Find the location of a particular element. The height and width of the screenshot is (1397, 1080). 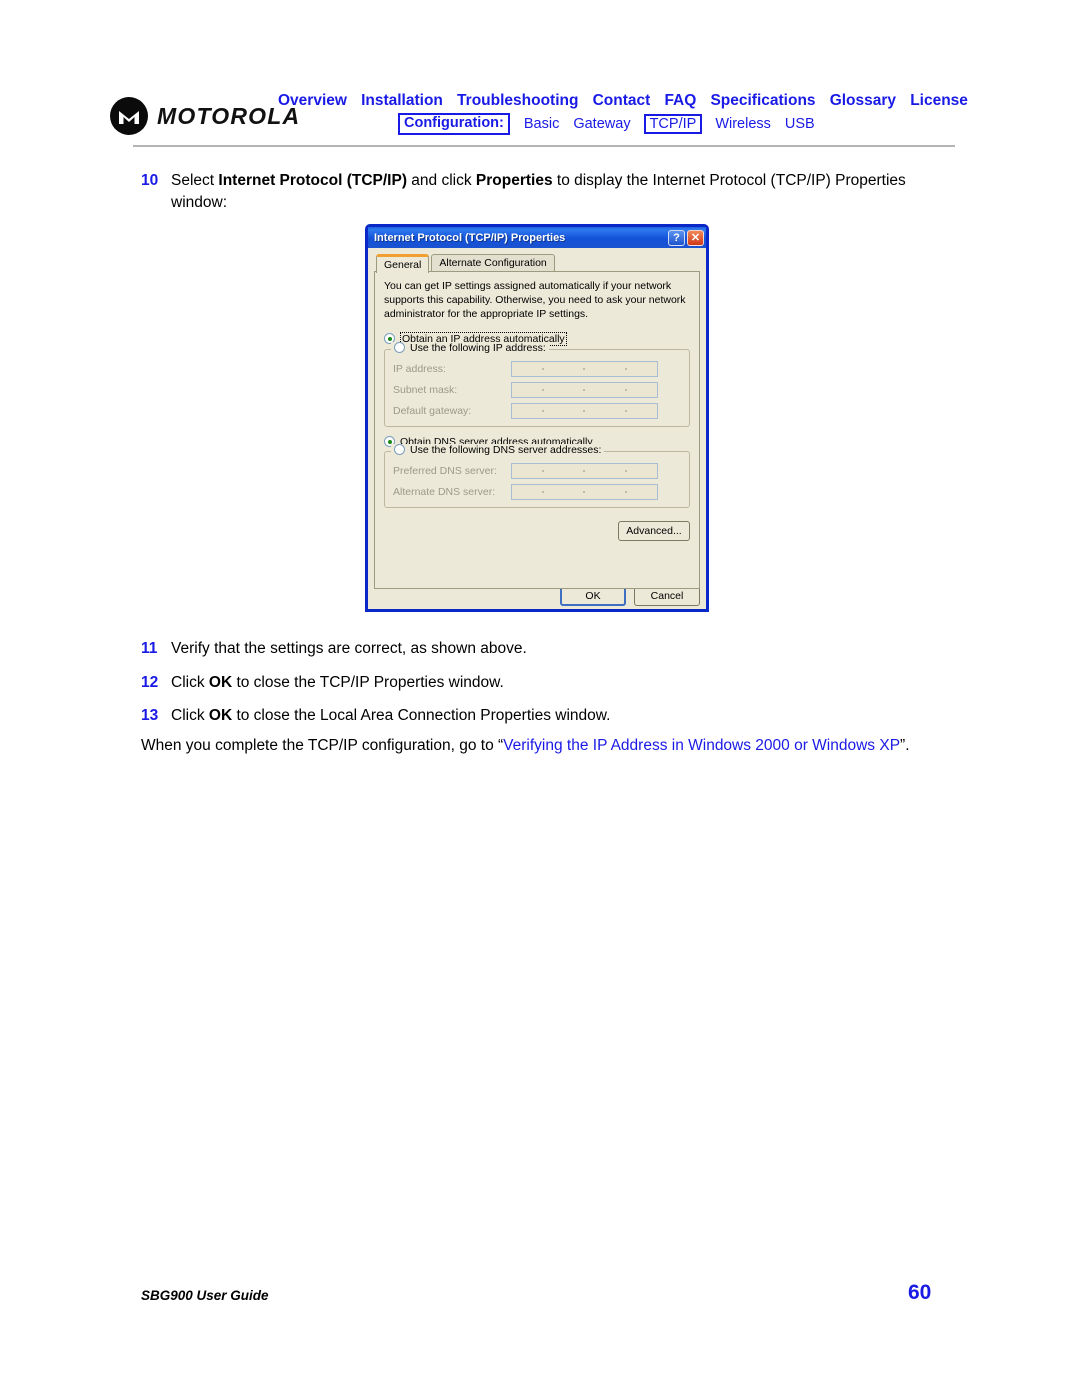

field-row-subnet-mask: Subnet mask: is located at coordinates (537, 389).